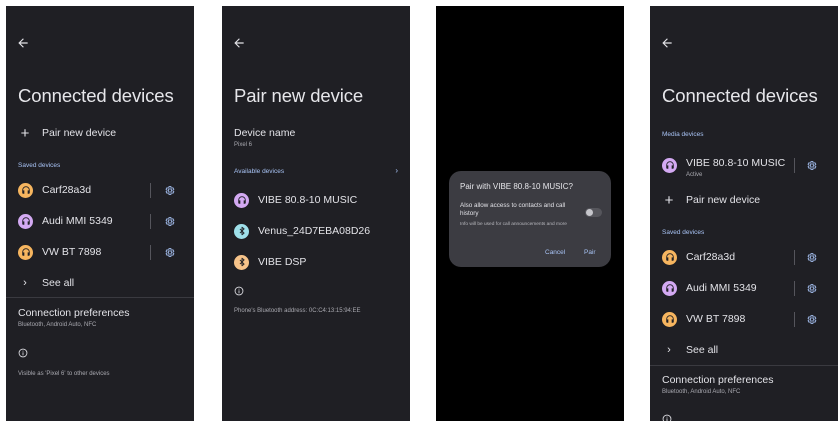 Image resolution: width=839 pixels, height=421 pixels. Describe the element at coordinates (555, 252) in the screenshot. I see `cancel-button: Cancel` at that location.